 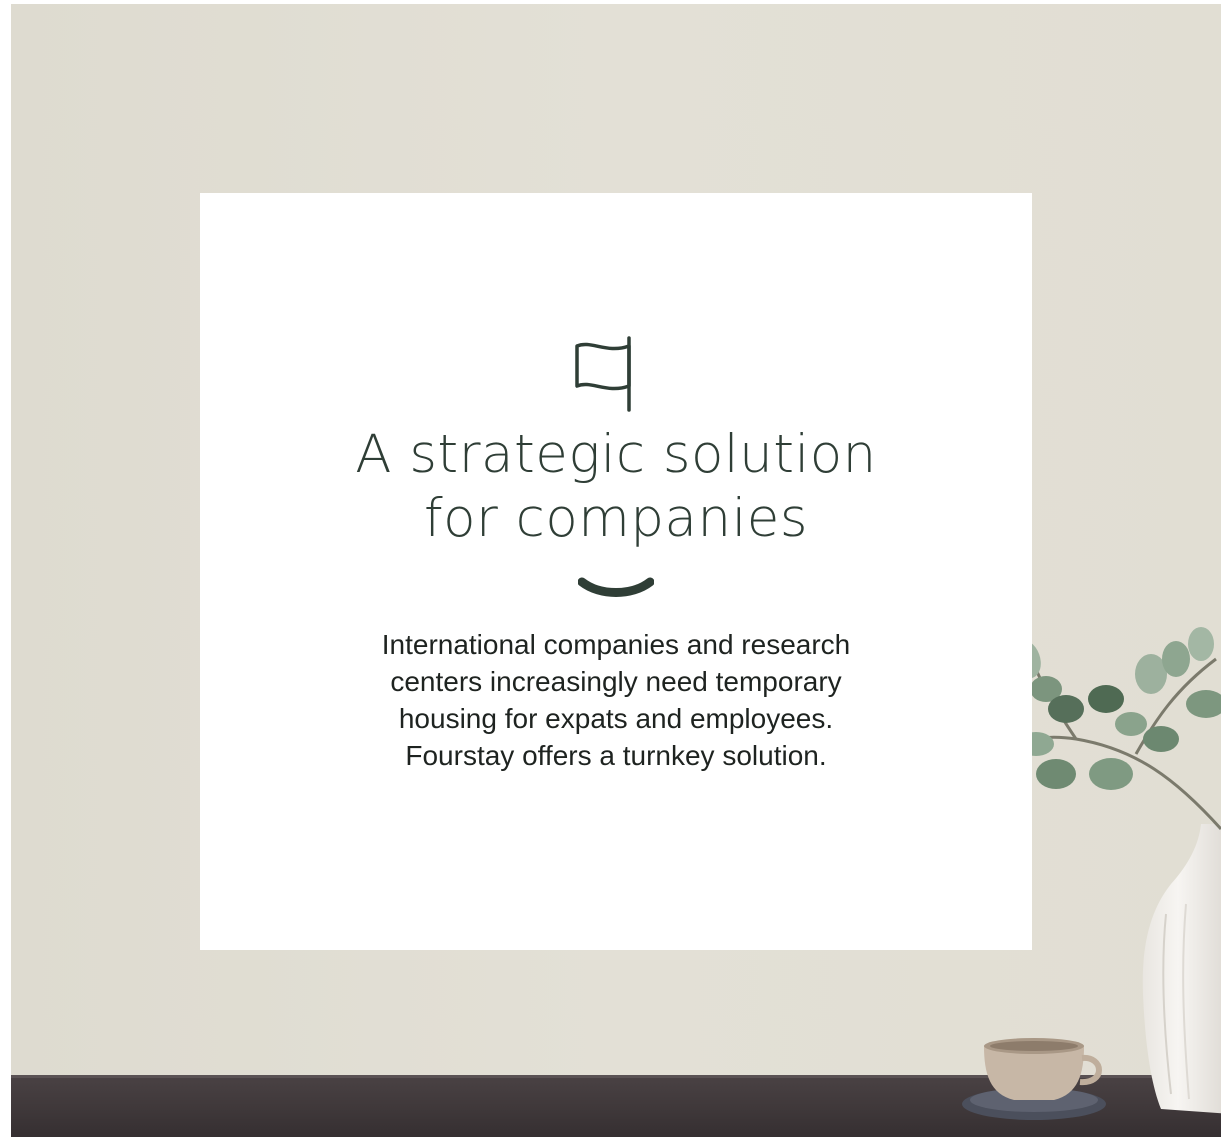 What do you see at coordinates (1034, 1079) in the screenshot?
I see `coffee-cup-image` at bounding box center [1034, 1079].